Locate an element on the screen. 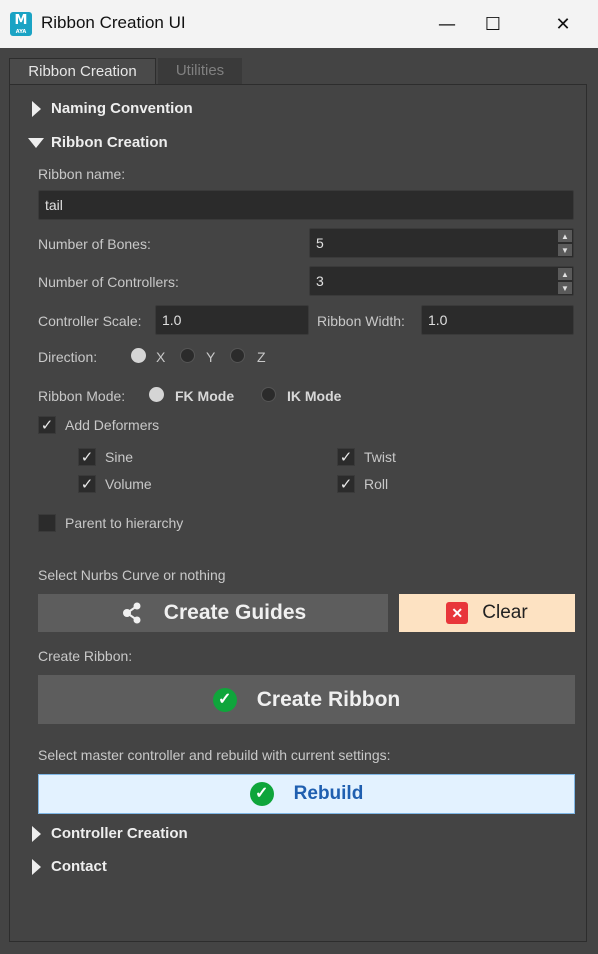 The image size is (598, 954). sine-checkbox: ✓ is located at coordinates (87, 457).